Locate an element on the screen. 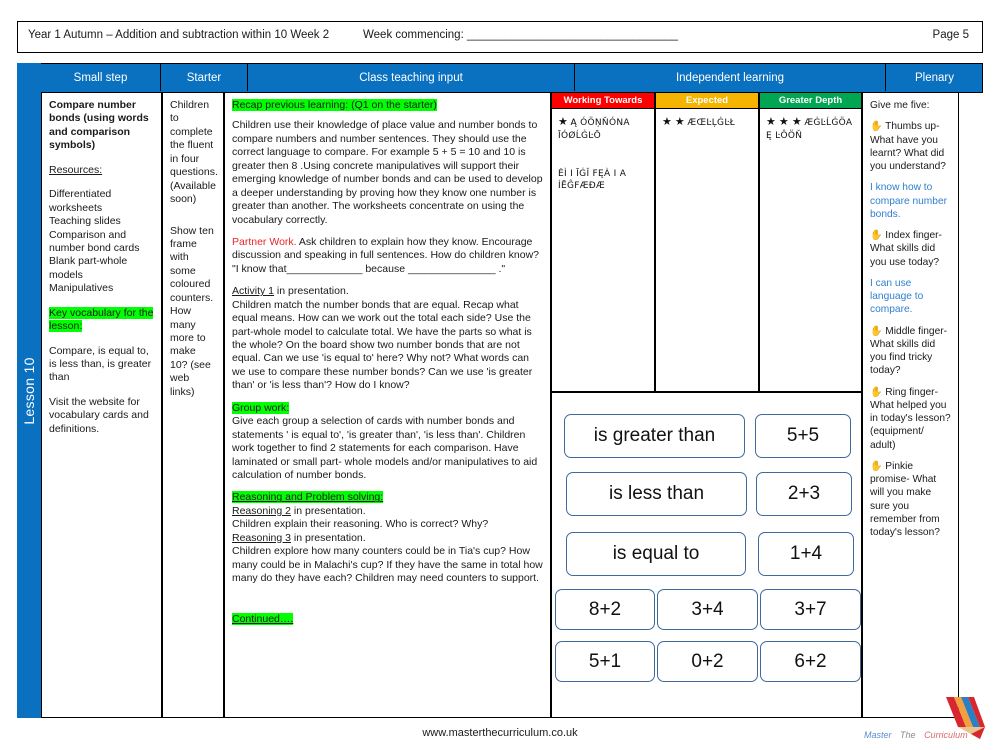  diff-body-greater-depth: ★ ★ ★ ÆĠĿĹĠÖA Ę ĿÔÖŇ is located at coordinates (810, 250).